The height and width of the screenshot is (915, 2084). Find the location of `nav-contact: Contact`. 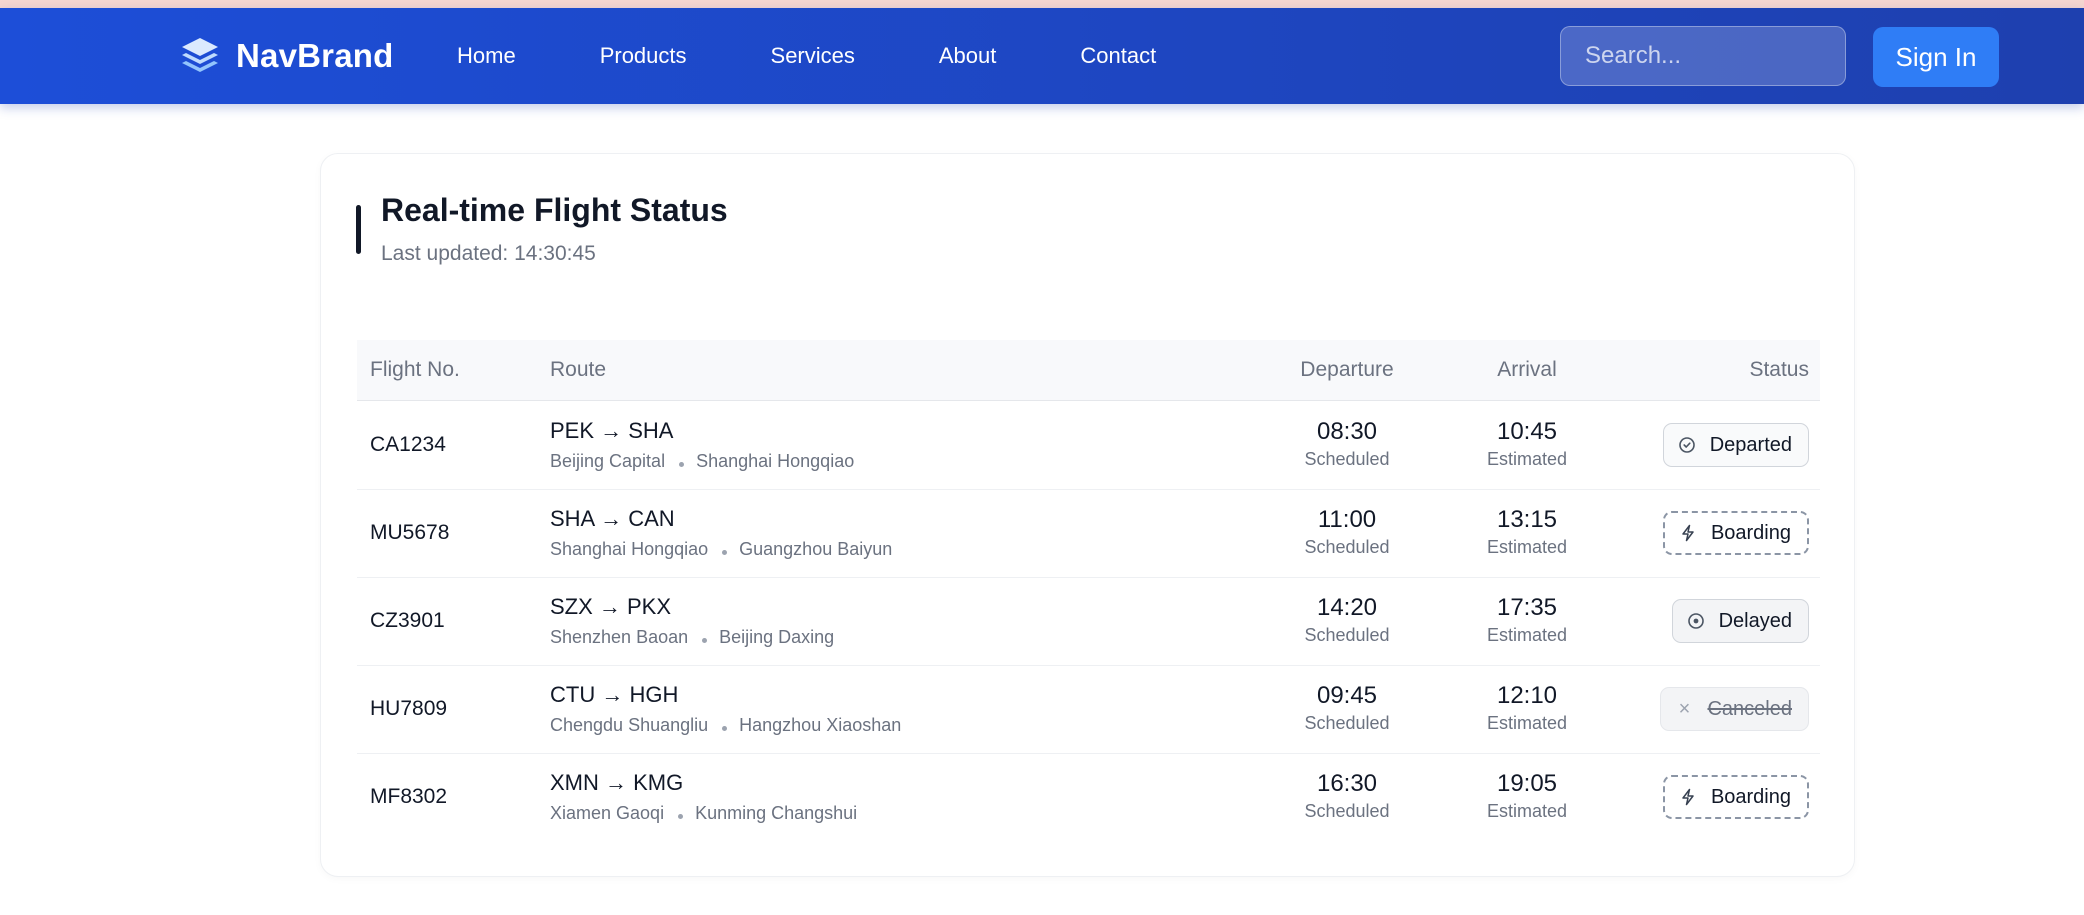

nav-contact: Contact is located at coordinates (1118, 56).